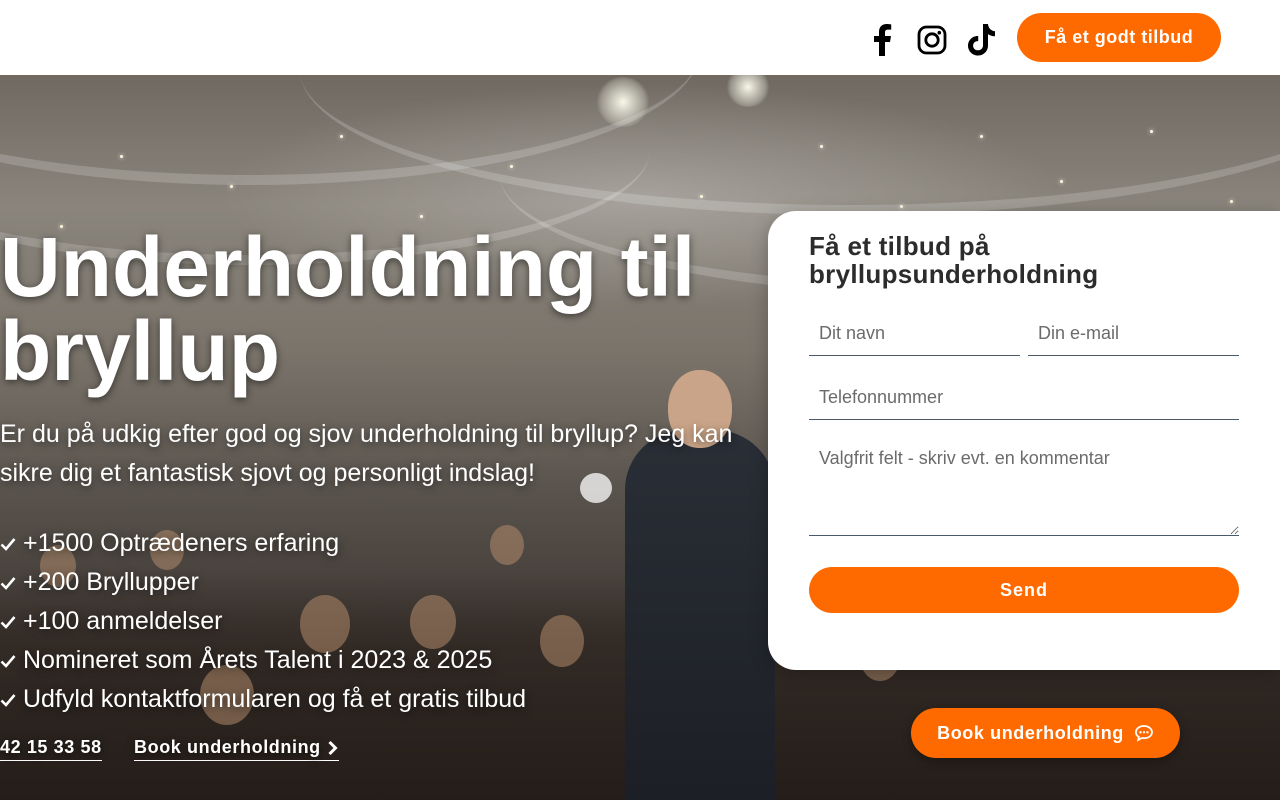  I want to click on list-item: +100 anmeldelser, so click(263, 621).